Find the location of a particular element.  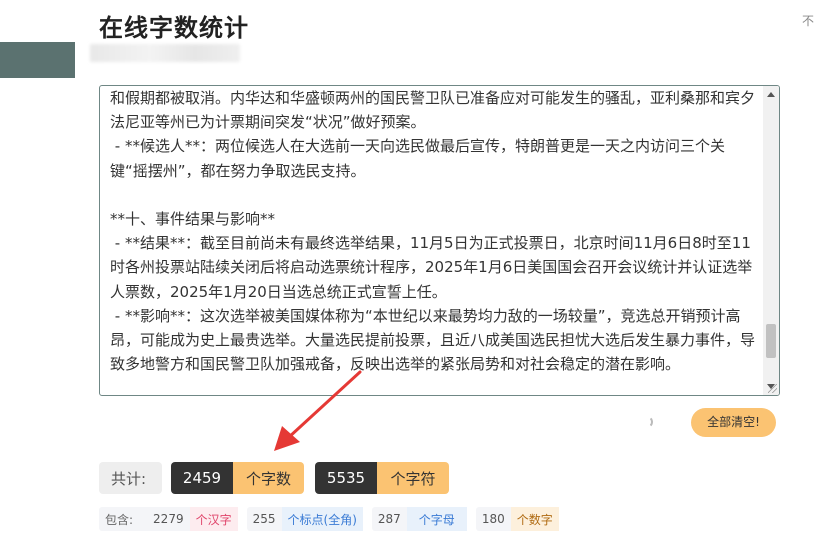

hanzi-count: 2279 is located at coordinates (168, 519).